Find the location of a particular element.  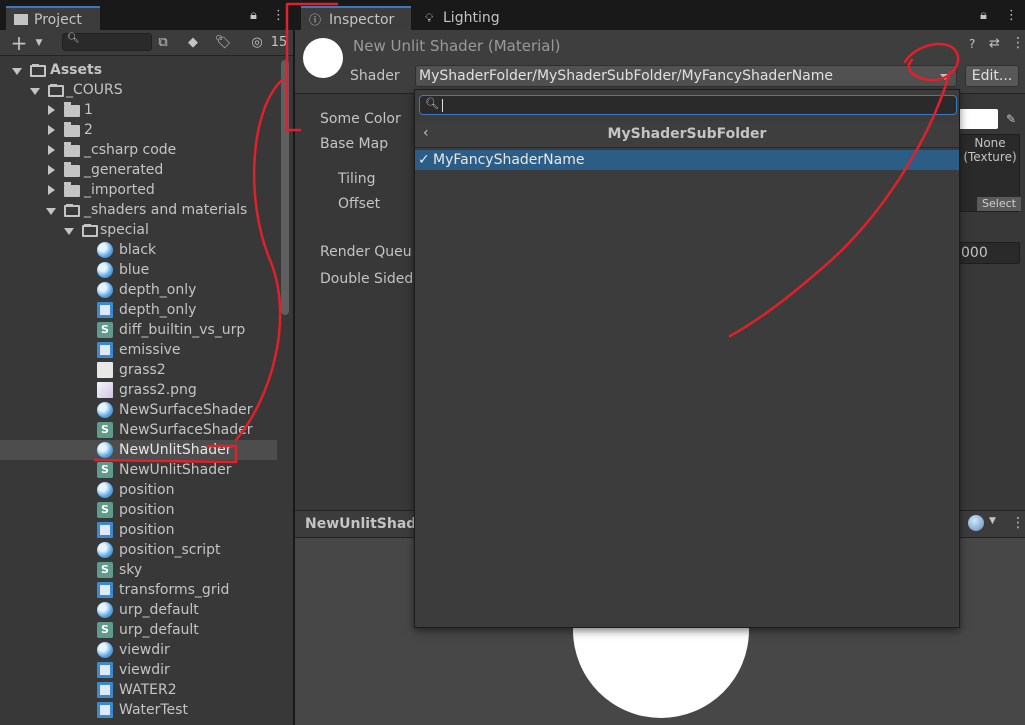

preset-icon: ⇄ is located at coordinates (994, 43).